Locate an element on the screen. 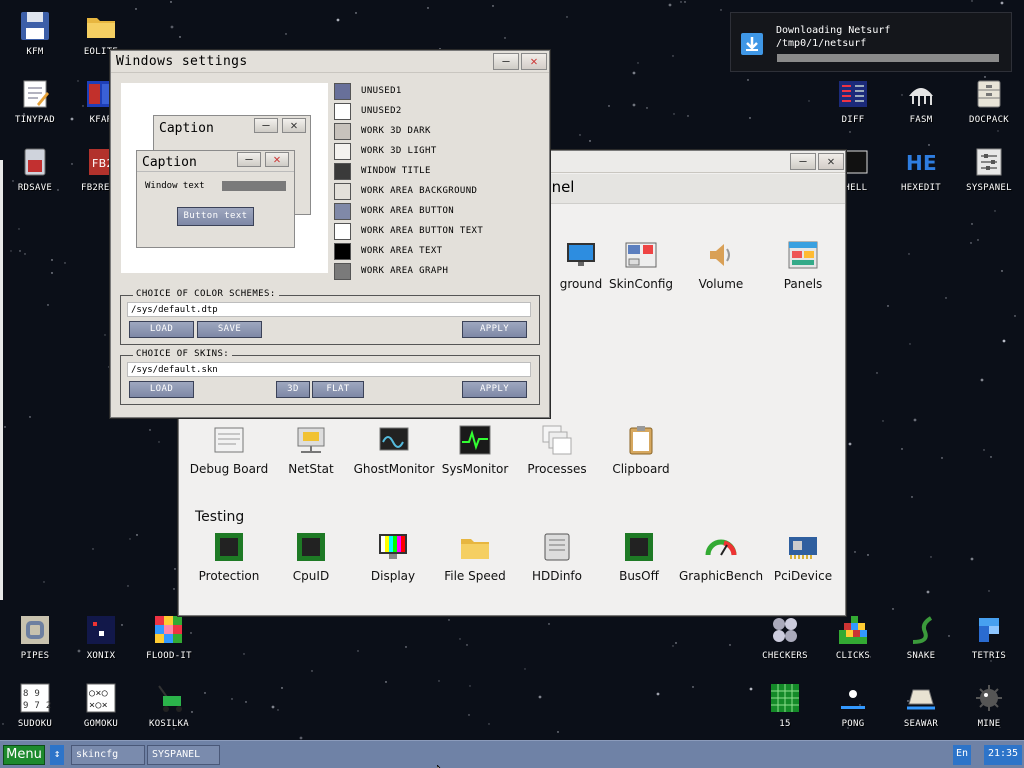  desktop-icon-checkers: CHECKERS is located at coordinates (785, 637).